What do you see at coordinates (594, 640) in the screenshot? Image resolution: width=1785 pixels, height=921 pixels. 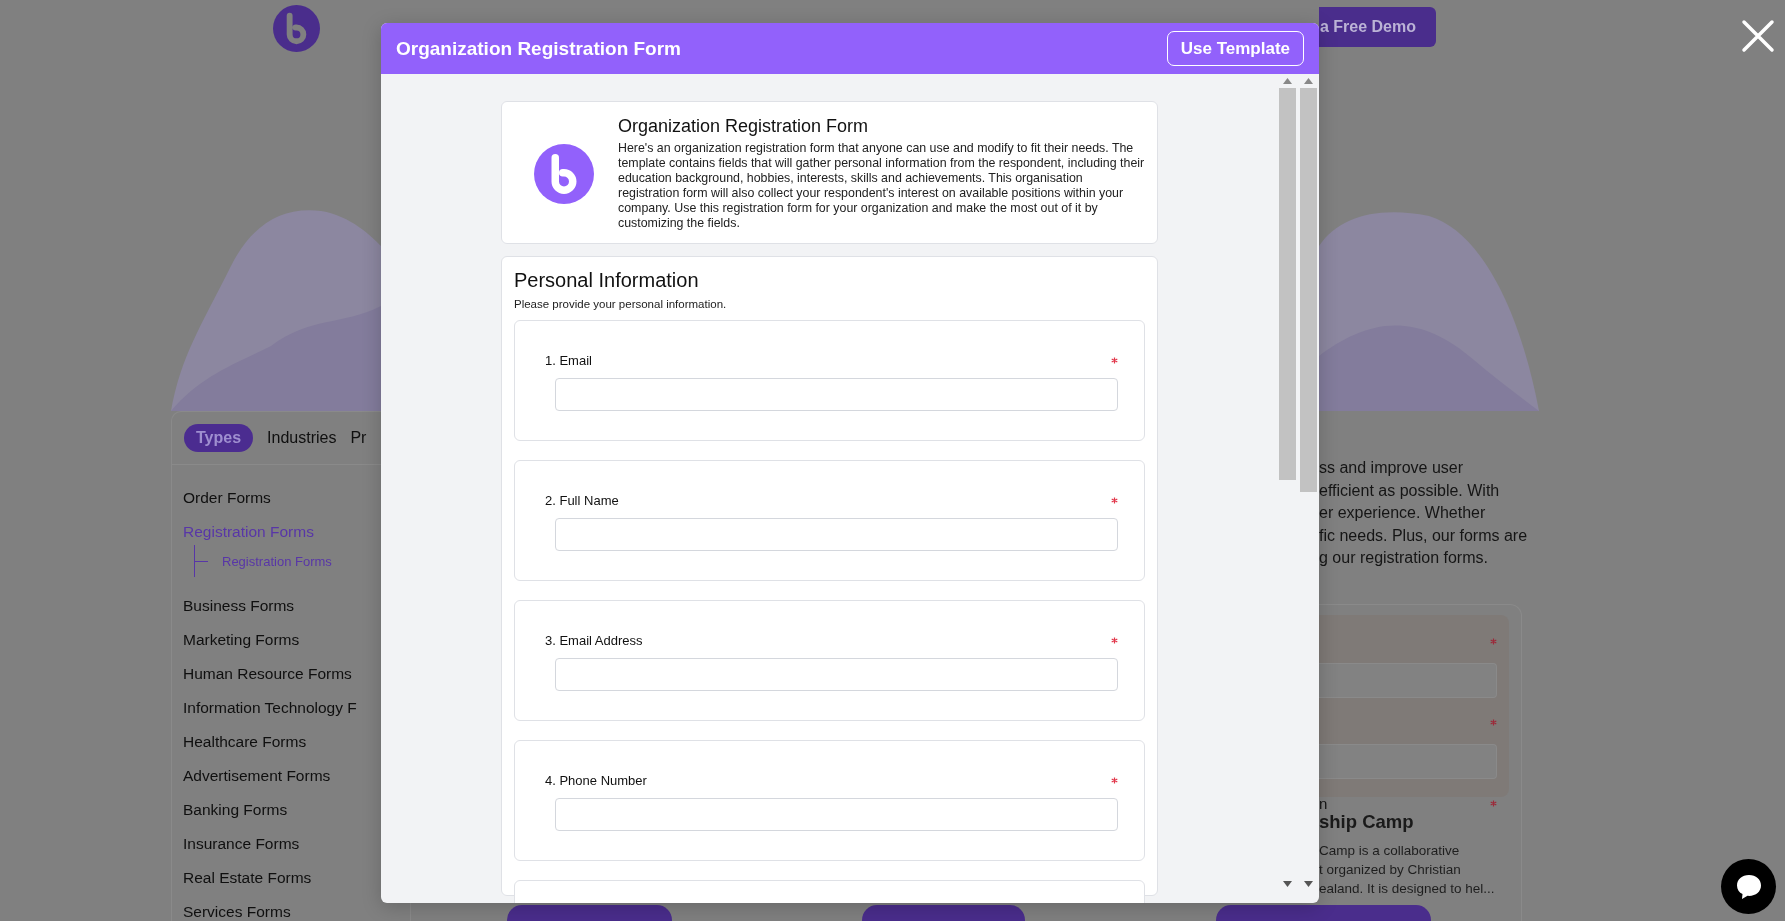 I see `question-label: 3. Email Address` at bounding box center [594, 640].